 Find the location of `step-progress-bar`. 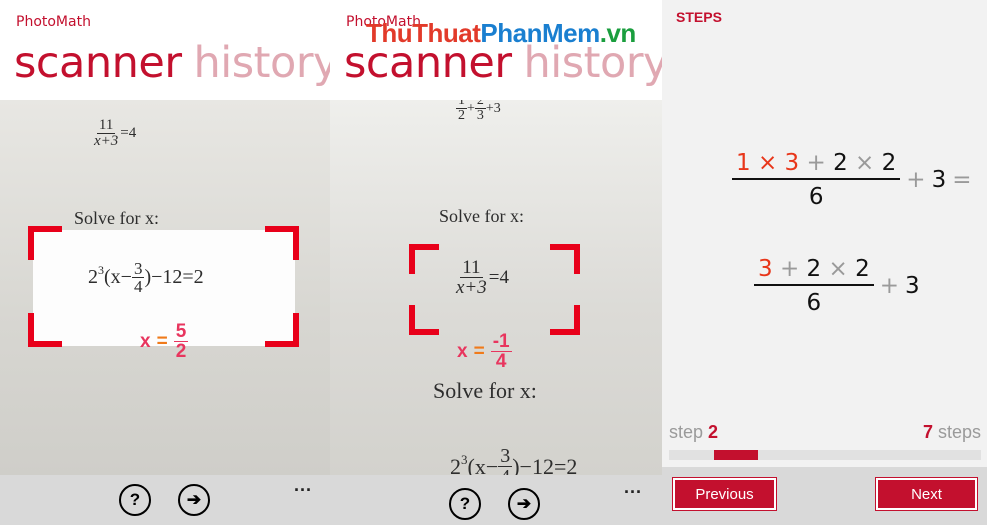

step-progress-bar is located at coordinates (825, 455).